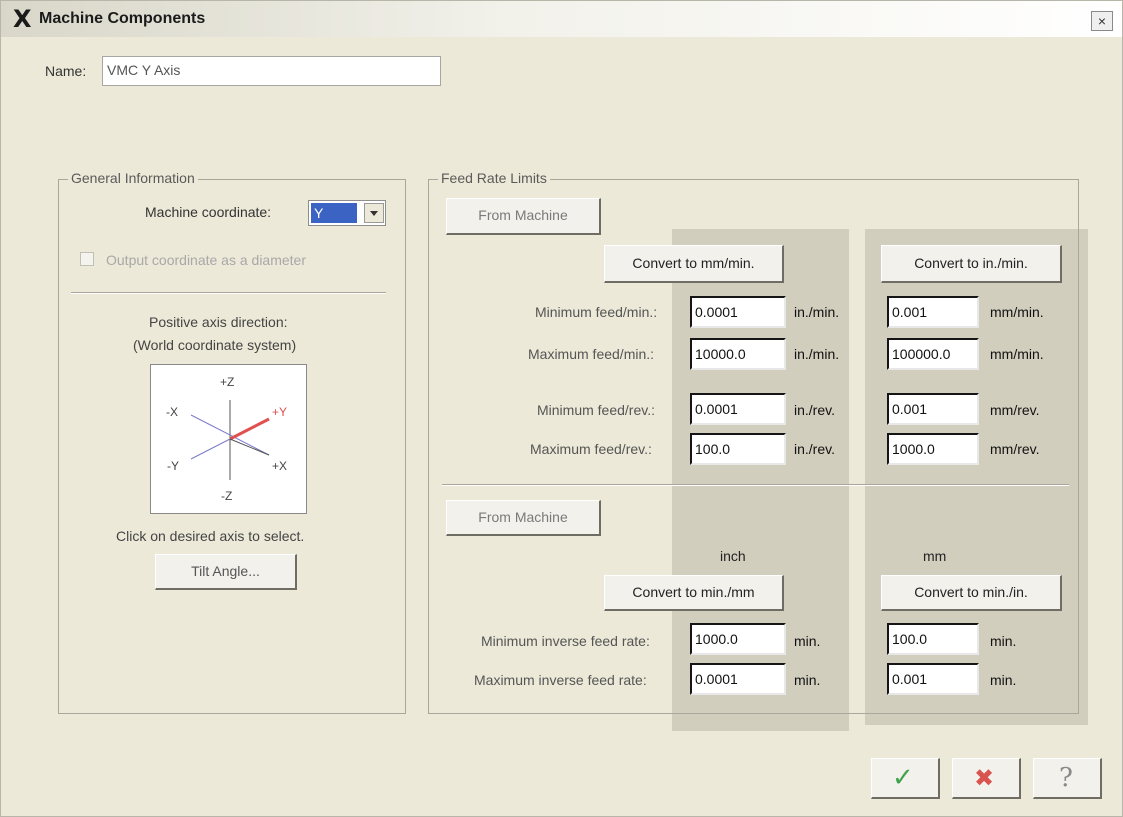  What do you see at coordinates (738, 679) in the screenshot?
I see `max-inverse-feed-inch-input: 0.0001` at bounding box center [738, 679].